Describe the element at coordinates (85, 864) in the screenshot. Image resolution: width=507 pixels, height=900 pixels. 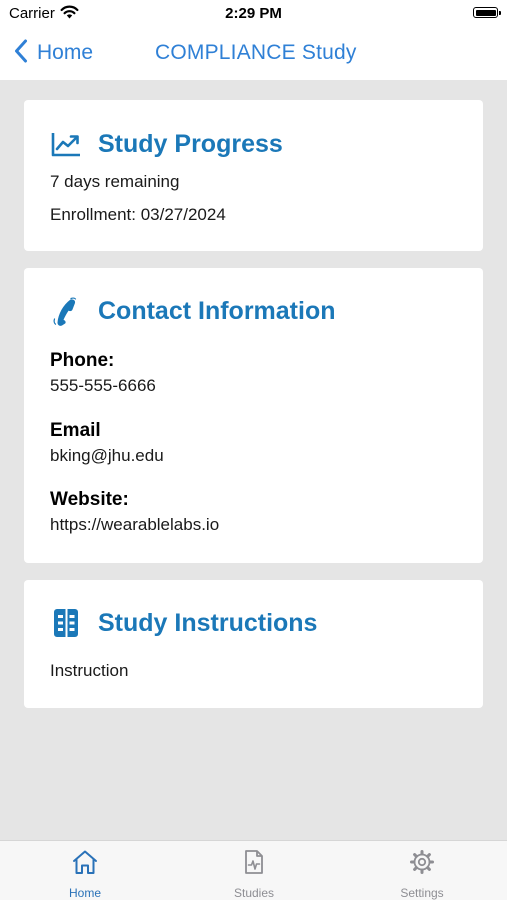
I see `home-icon` at that location.